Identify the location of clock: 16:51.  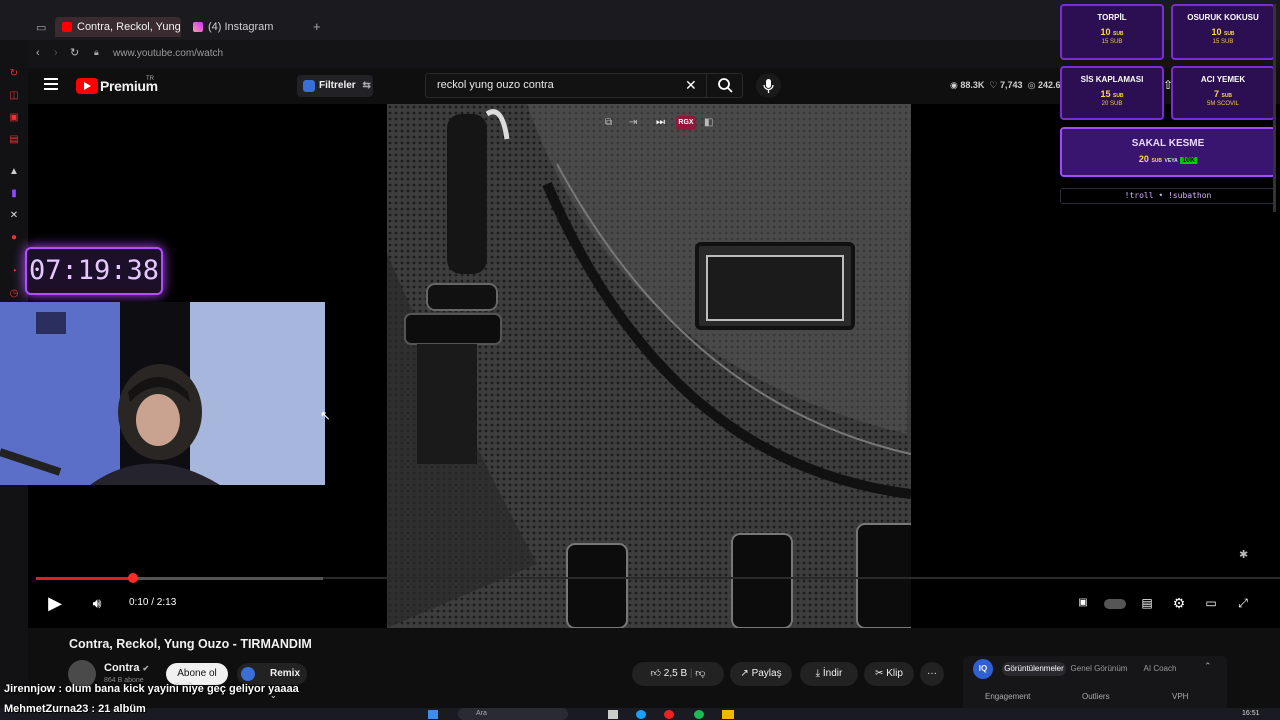
(1251, 713).